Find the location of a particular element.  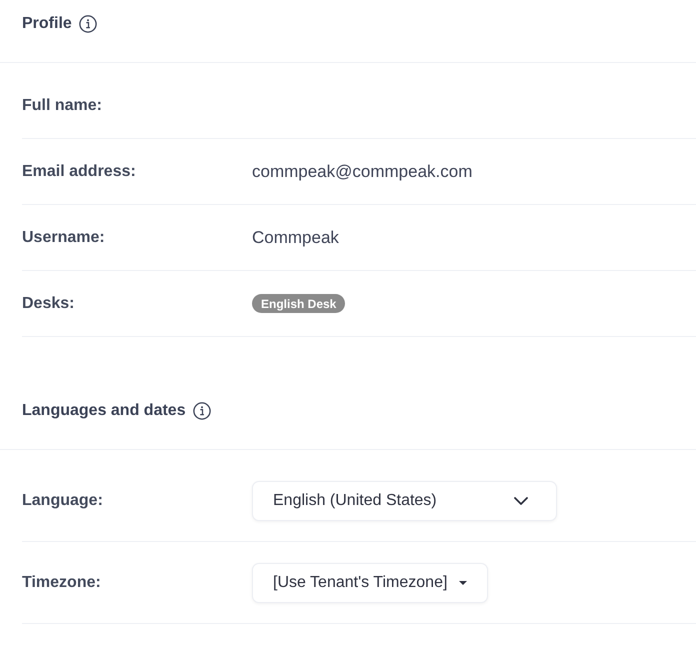

chevron-down-icon is located at coordinates (521, 500).